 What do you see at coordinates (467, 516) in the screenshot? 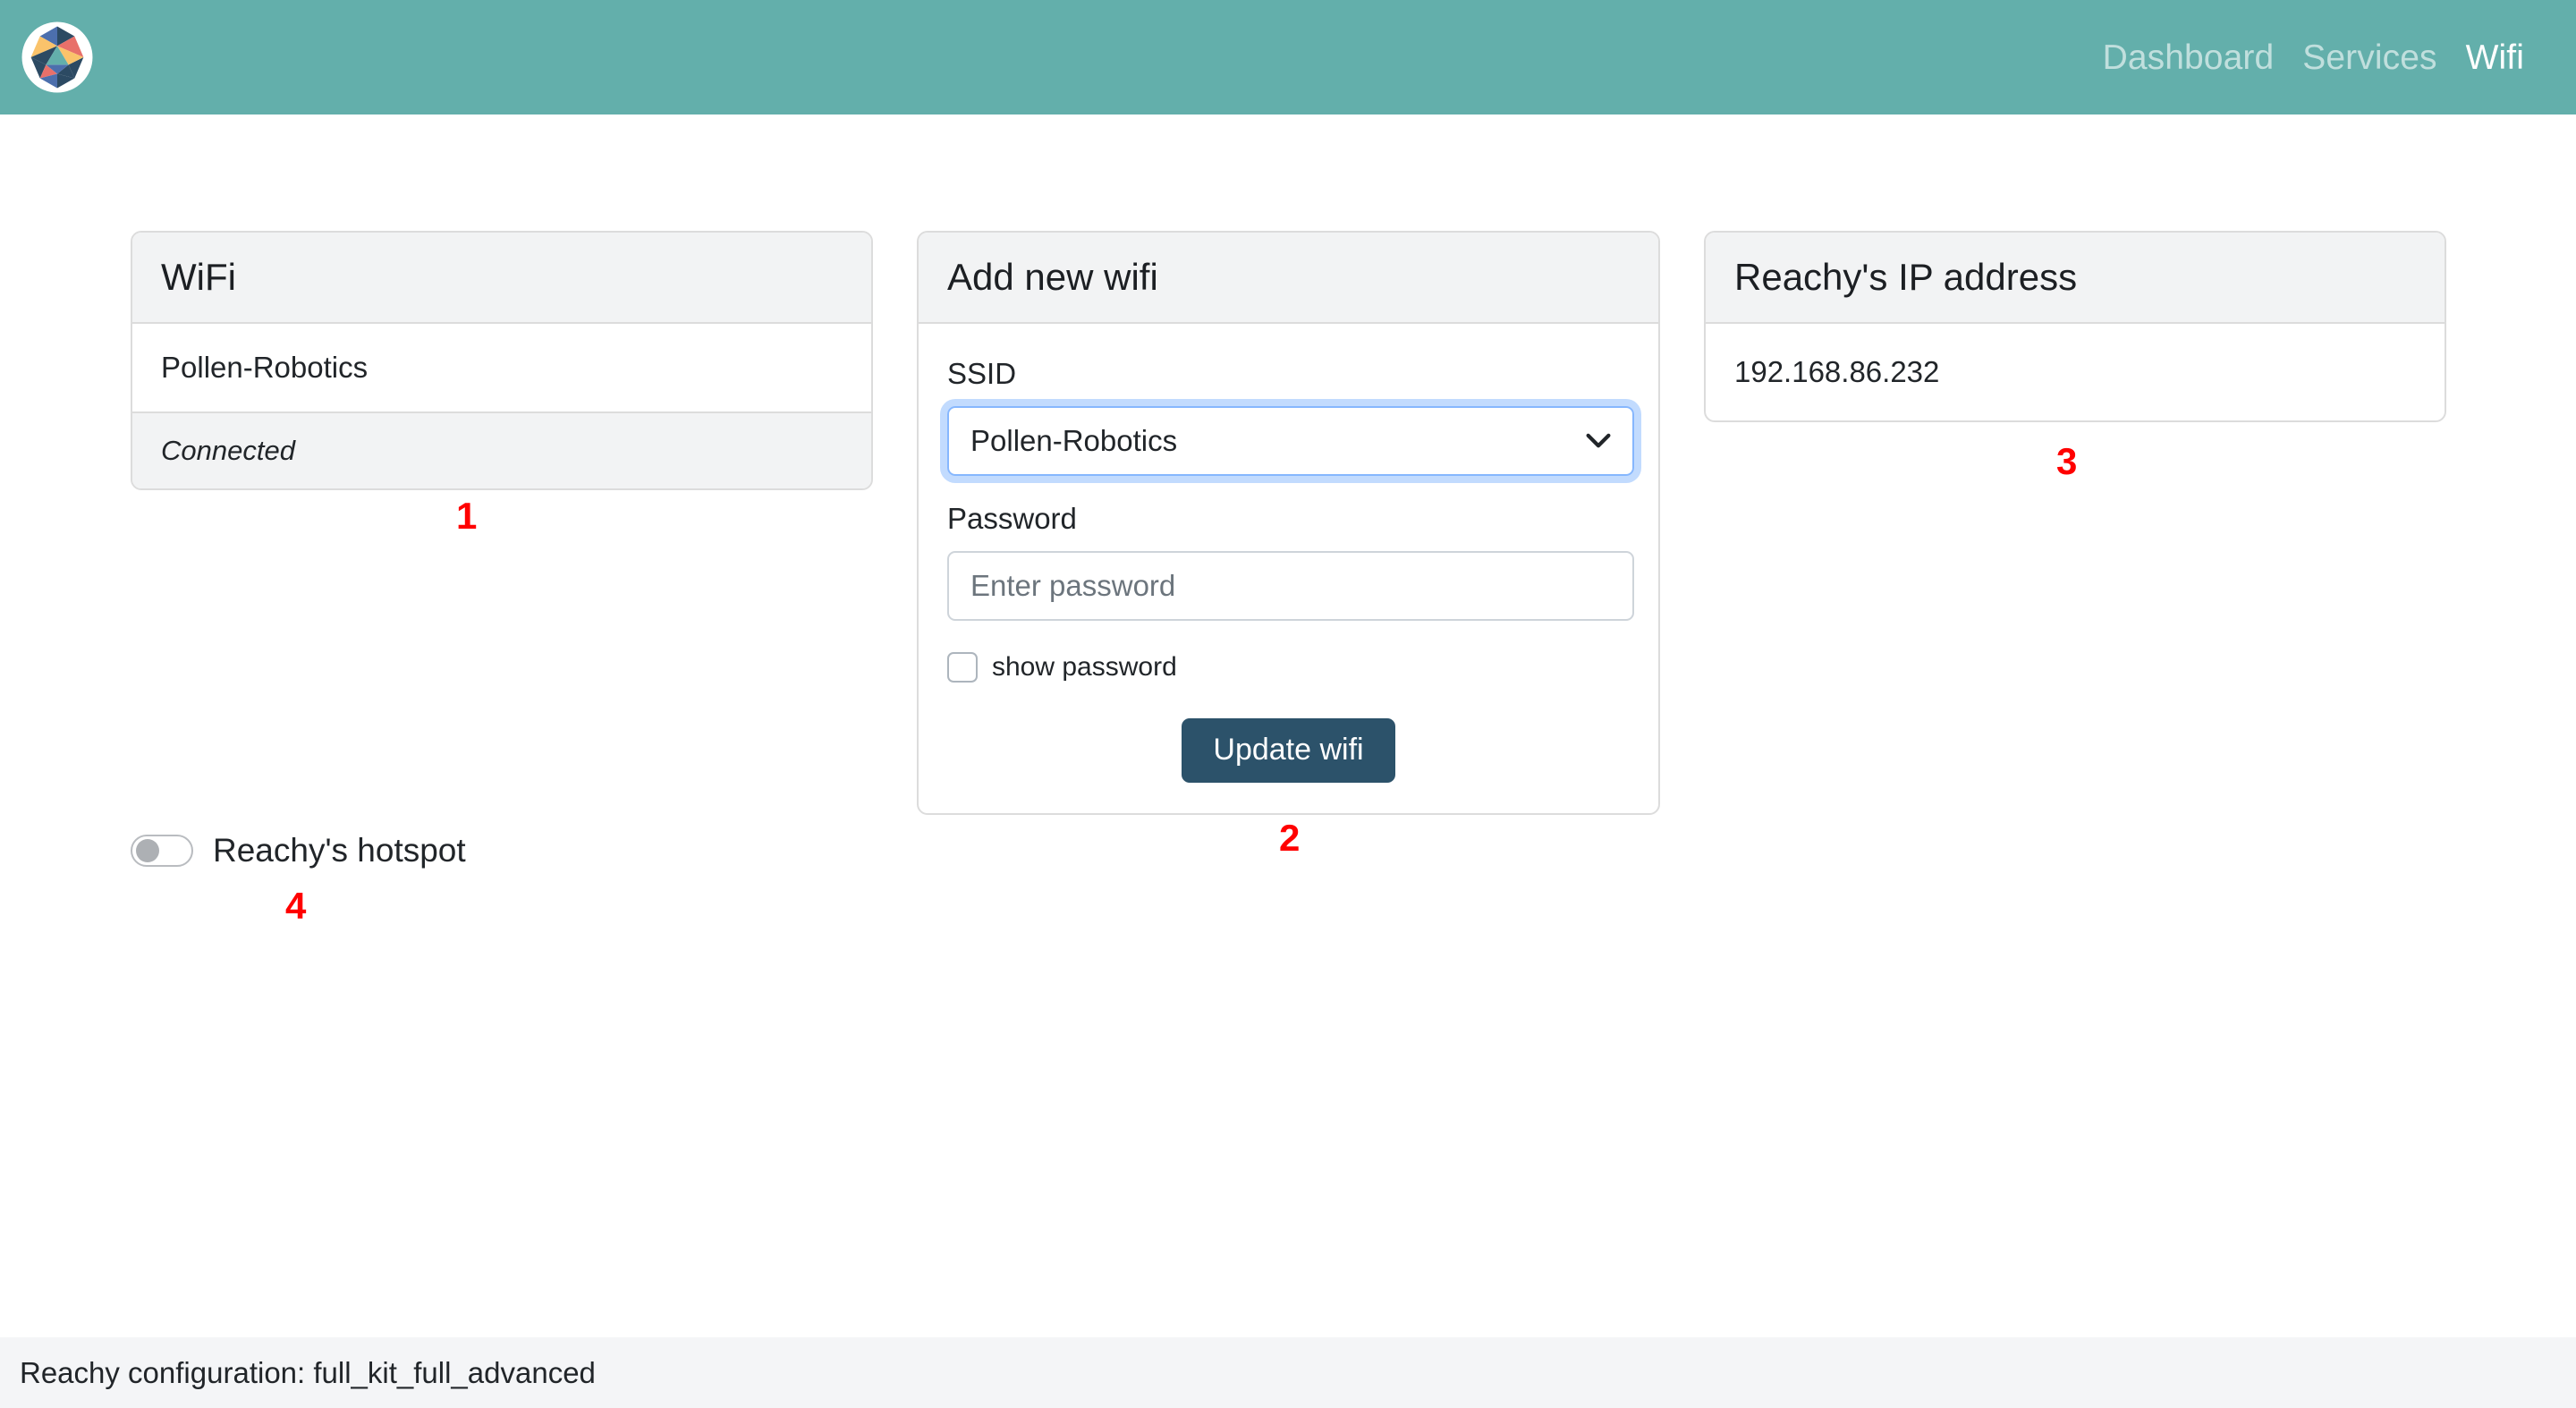
I see `annotation-marker-1: 1` at bounding box center [467, 516].